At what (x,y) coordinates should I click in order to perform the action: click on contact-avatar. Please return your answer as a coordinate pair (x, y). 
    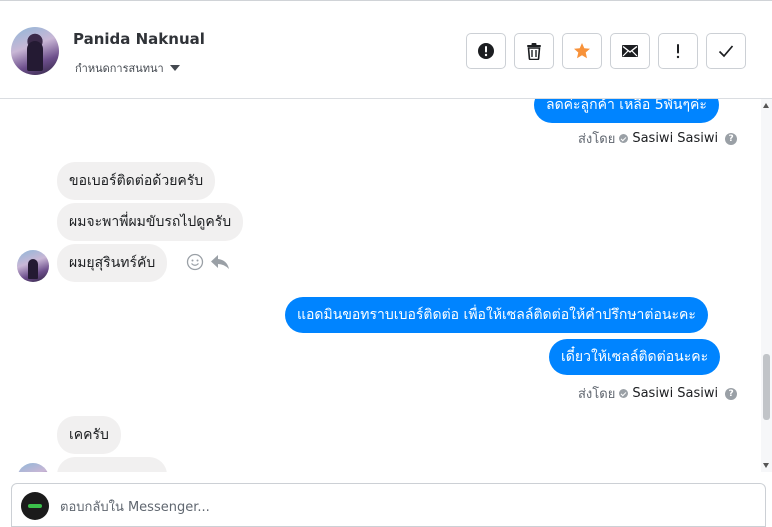
    Looking at the image, I should click on (35, 51).